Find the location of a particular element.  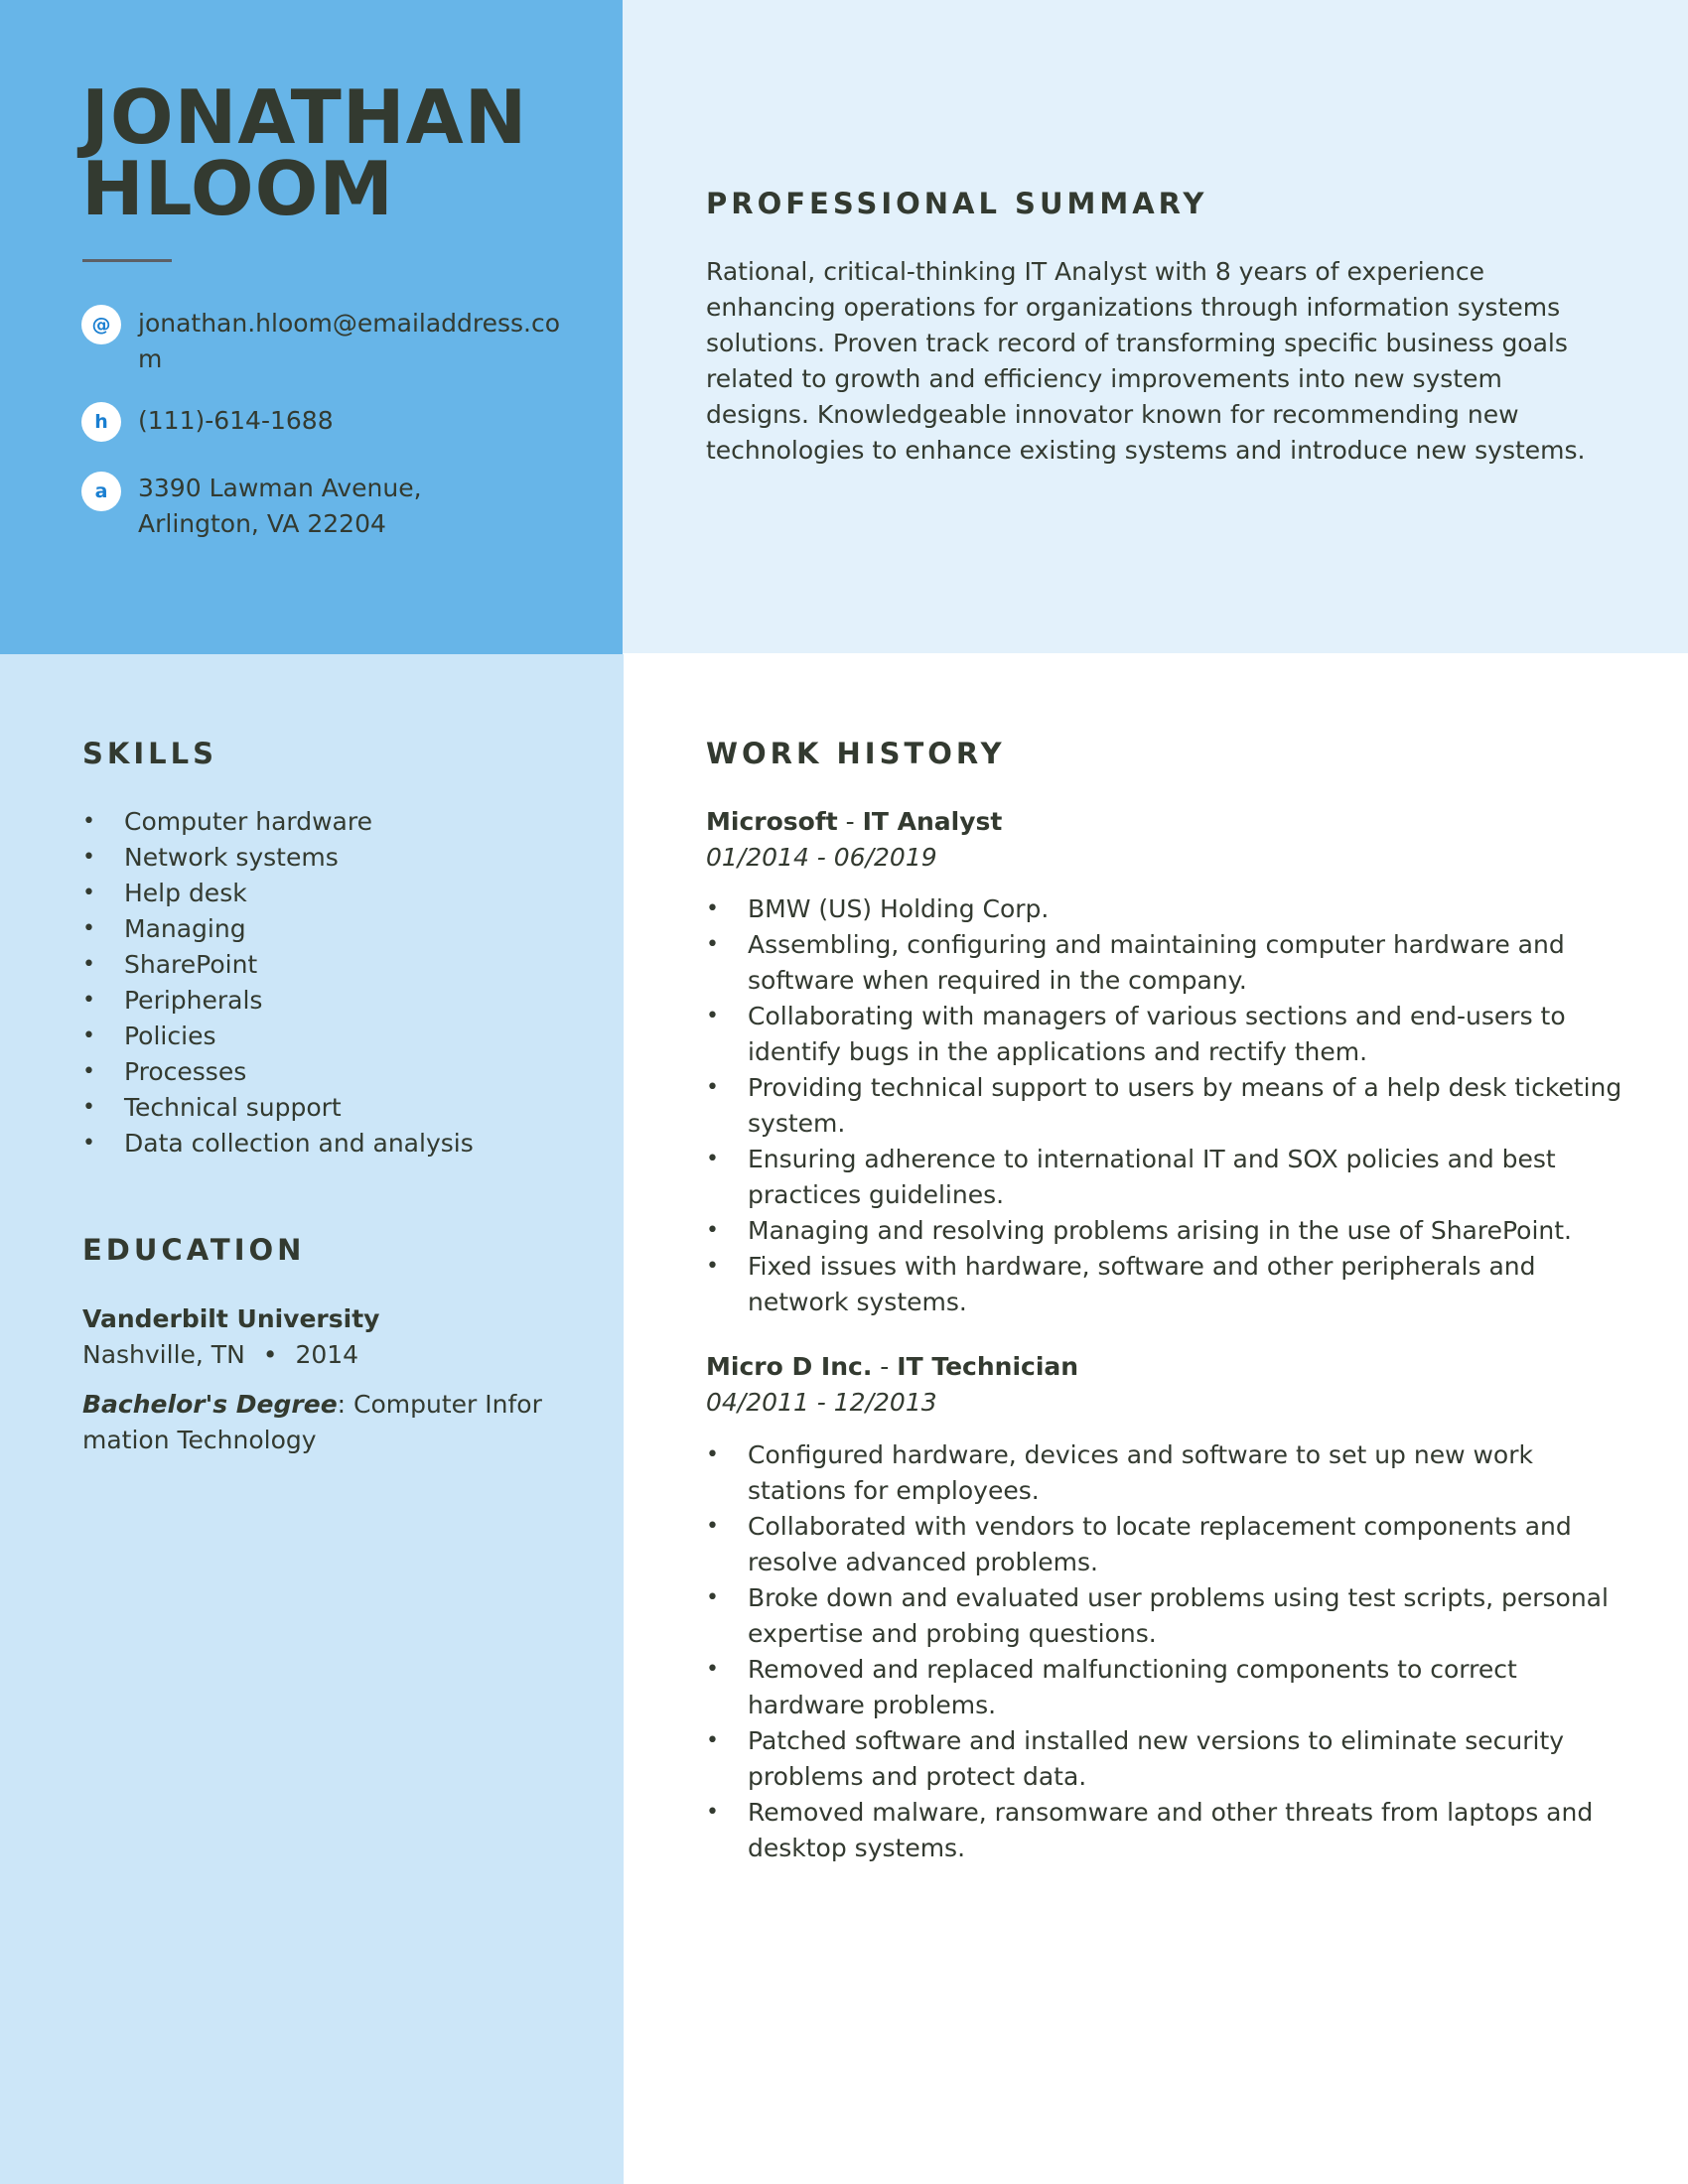

phone-text: (111)-614-1688 is located at coordinates (351, 421).